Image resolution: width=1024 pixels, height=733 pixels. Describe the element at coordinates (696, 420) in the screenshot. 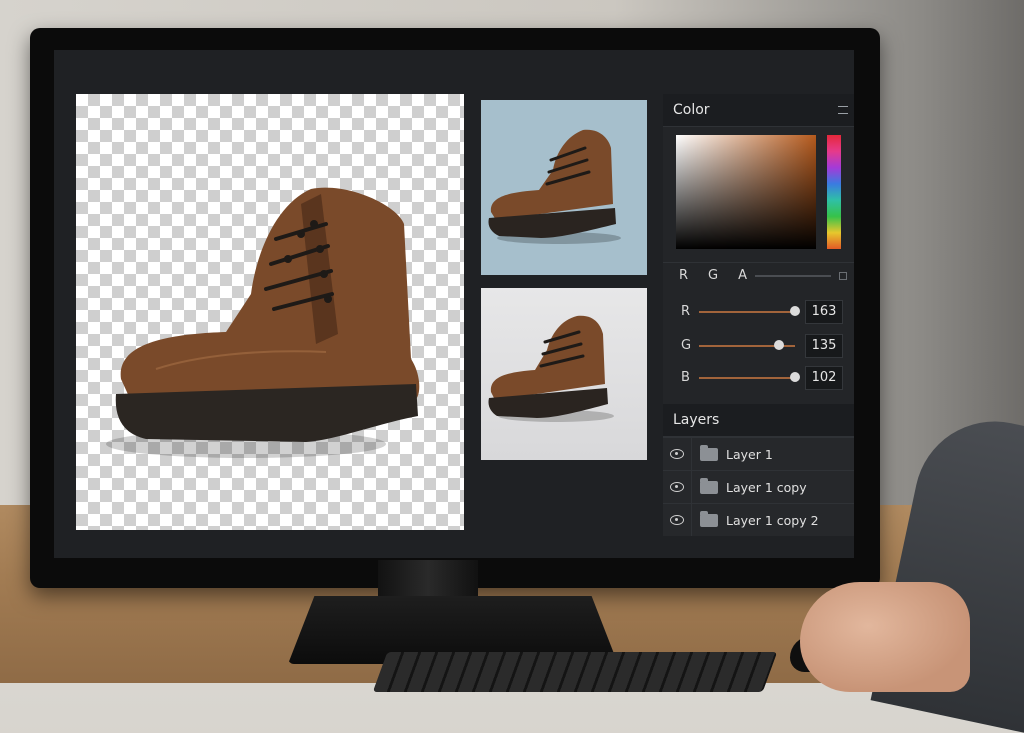

I see `layers-panel-title: Layers` at that location.